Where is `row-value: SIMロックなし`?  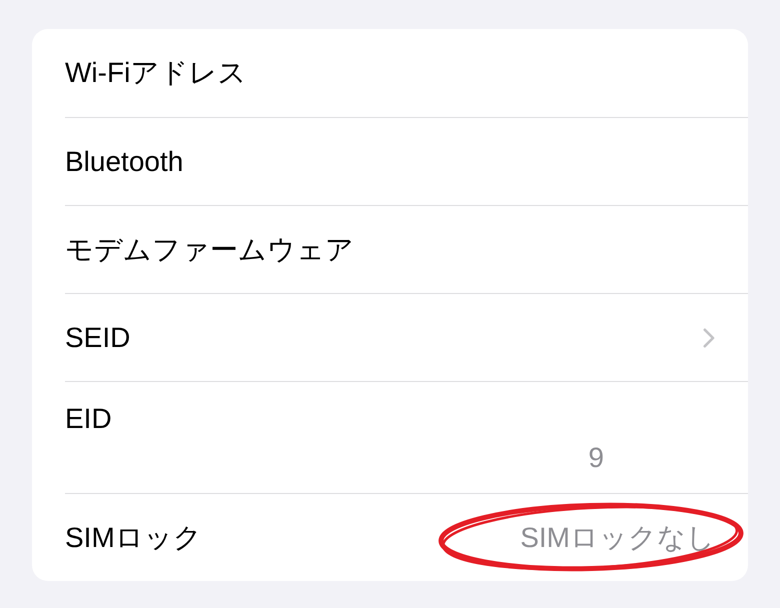 row-value: SIMロックなし is located at coordinates (617, 537).